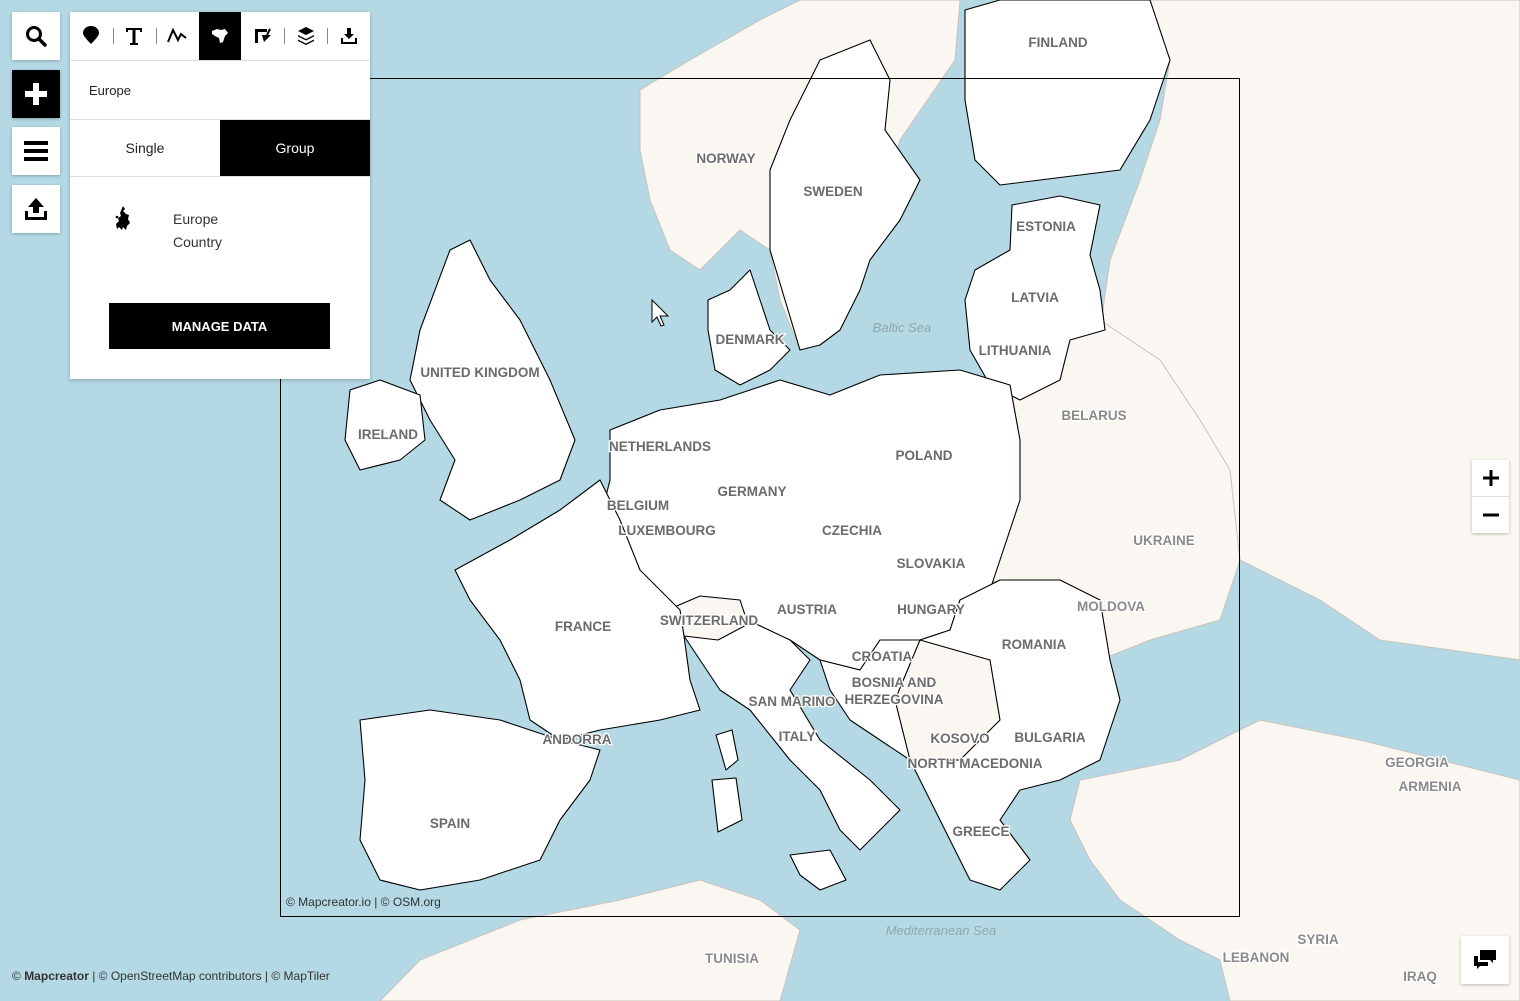  I want to click on label-switzerland: SWITZERLAND, so click(709, 620).